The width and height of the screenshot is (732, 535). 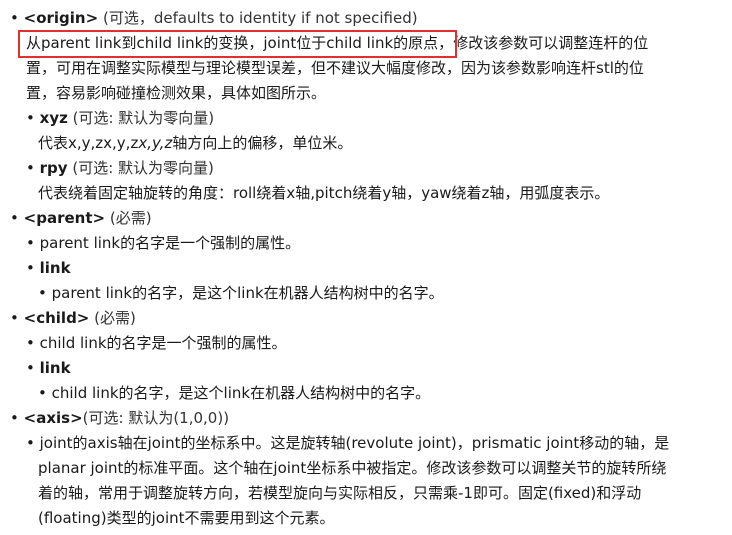 I want to click on parent-link-desc-text: parent link的名字，是这个link在机器人结构树中的名字。, so click(x=247, y=293).